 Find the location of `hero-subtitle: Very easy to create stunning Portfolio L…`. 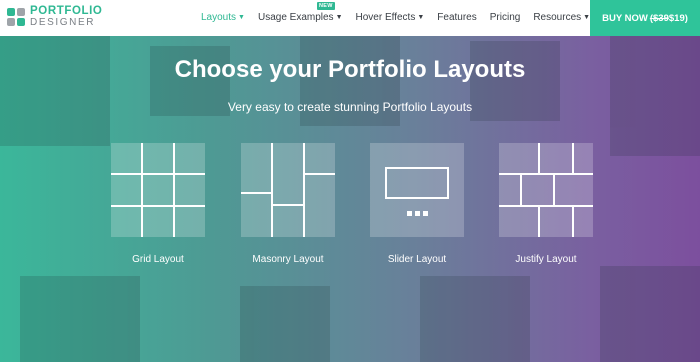

hero-subtitle: Very easy to create stunning Portfolio L… is located at coordinates (350, 107).